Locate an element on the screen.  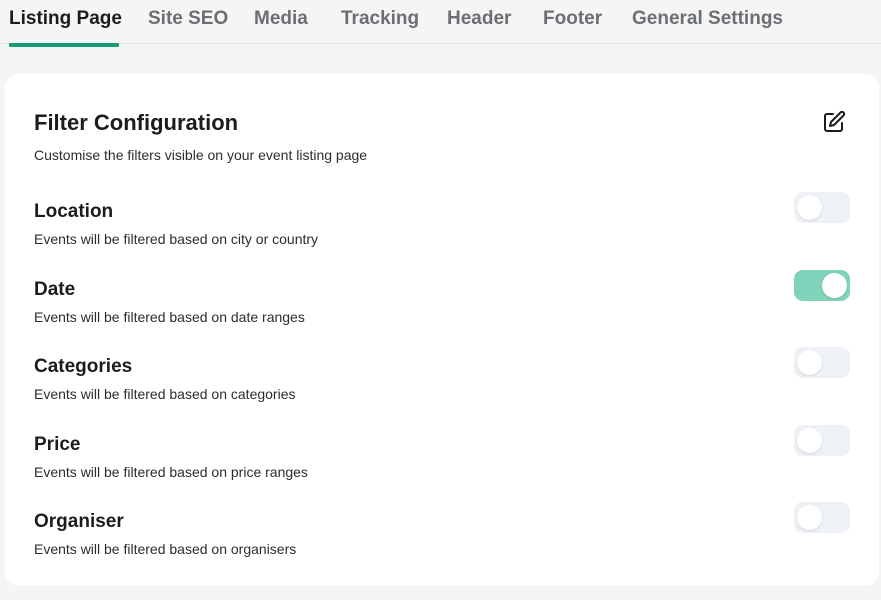
filter-name: Location is located at coordinates (74, 211).